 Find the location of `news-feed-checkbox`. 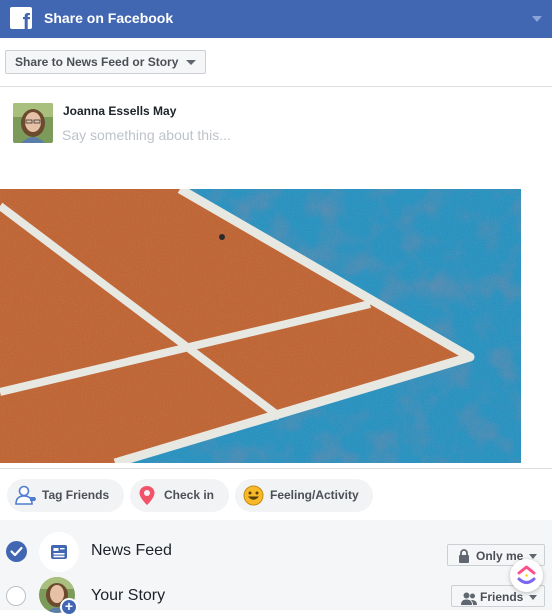

news-feed-checkbox is located at coordinates (16, 551).